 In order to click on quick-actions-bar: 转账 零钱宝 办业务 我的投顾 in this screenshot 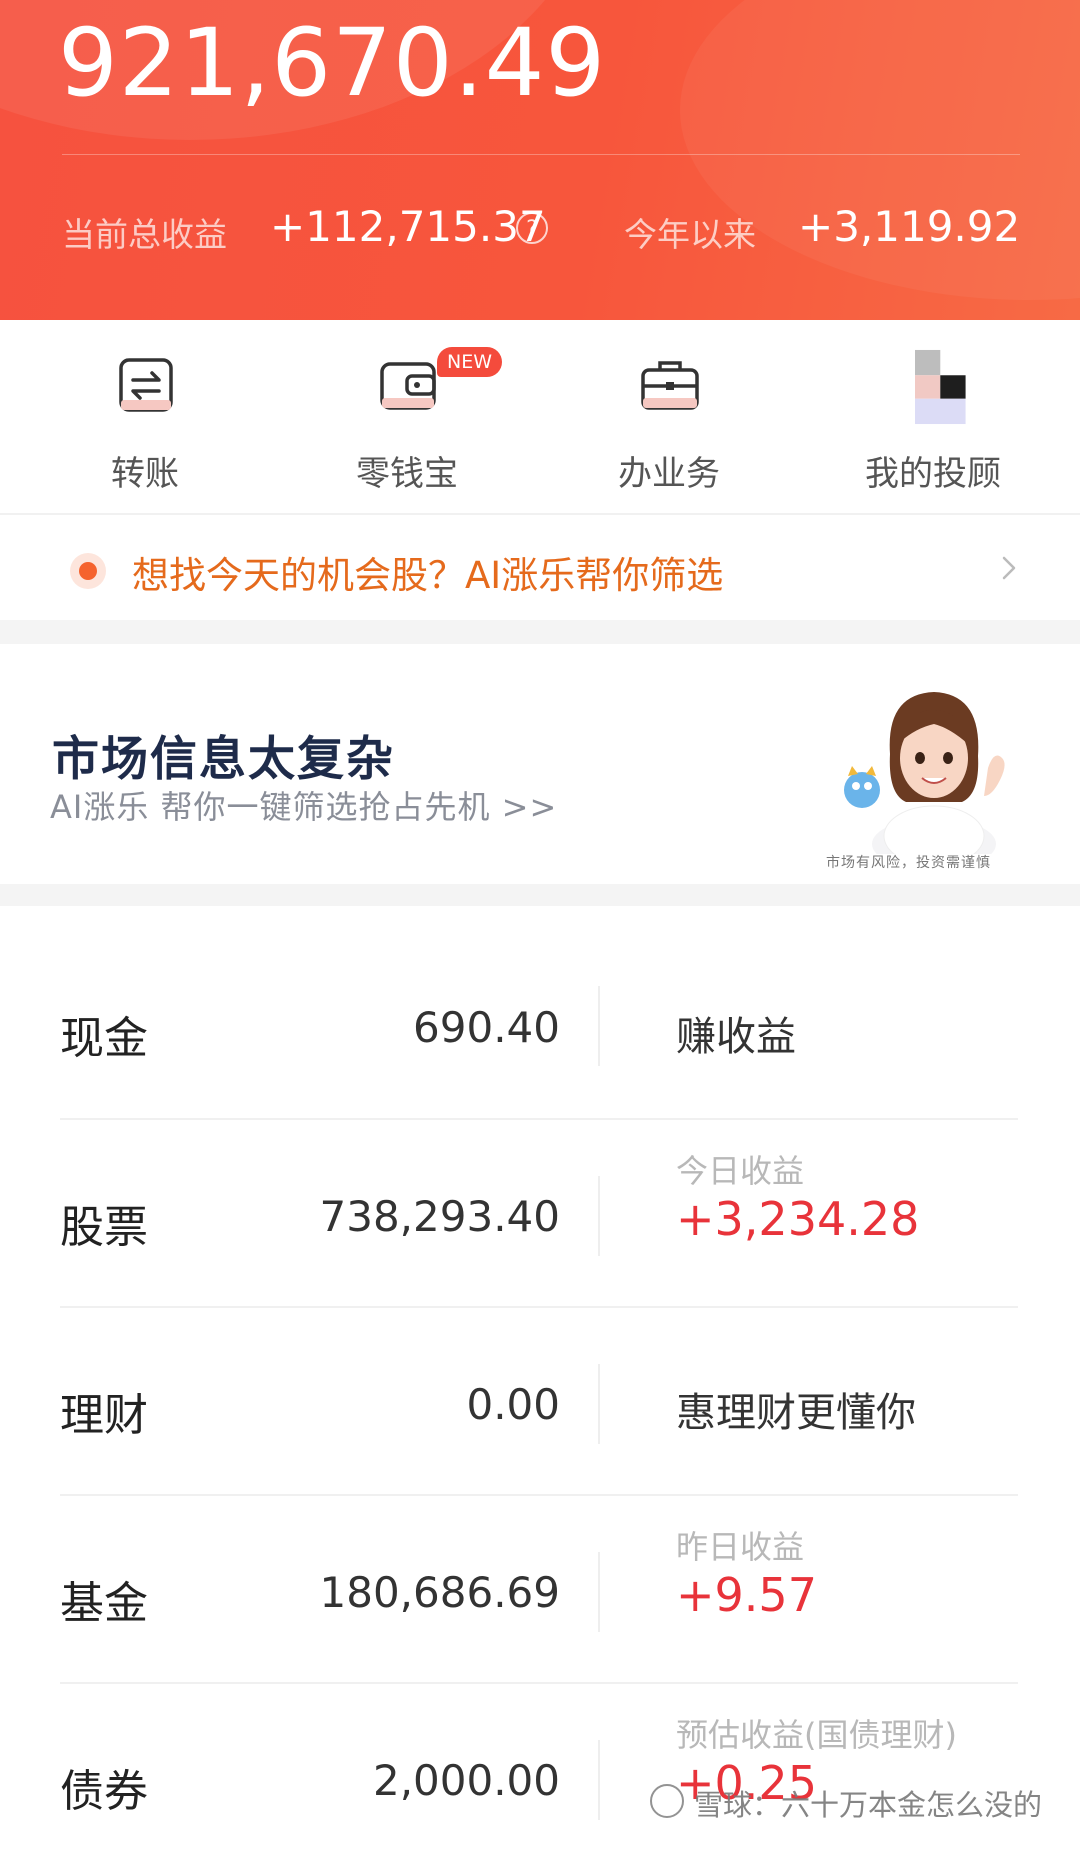, I will do `click(540, 416)`.